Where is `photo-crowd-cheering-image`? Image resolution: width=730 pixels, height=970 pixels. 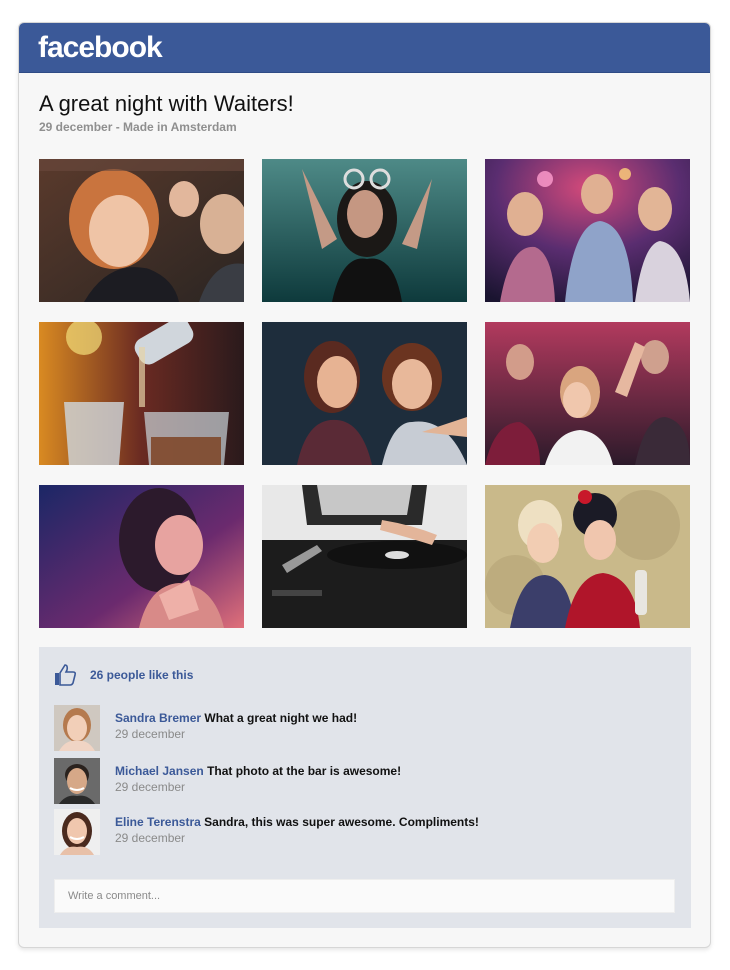 photo-crowd-cheering-image is located at coordinates (587, 393).